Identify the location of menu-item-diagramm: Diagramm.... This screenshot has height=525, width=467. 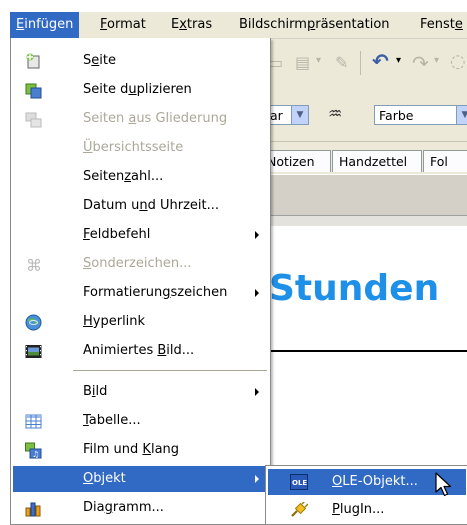
(141, 508).